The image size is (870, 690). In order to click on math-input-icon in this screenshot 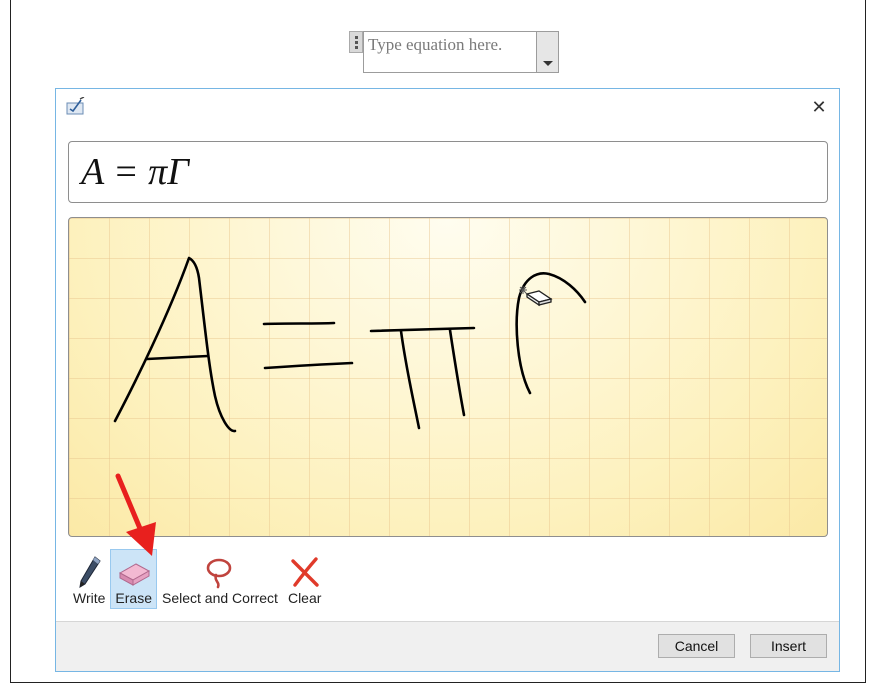, I will do `click(76, 108)`.